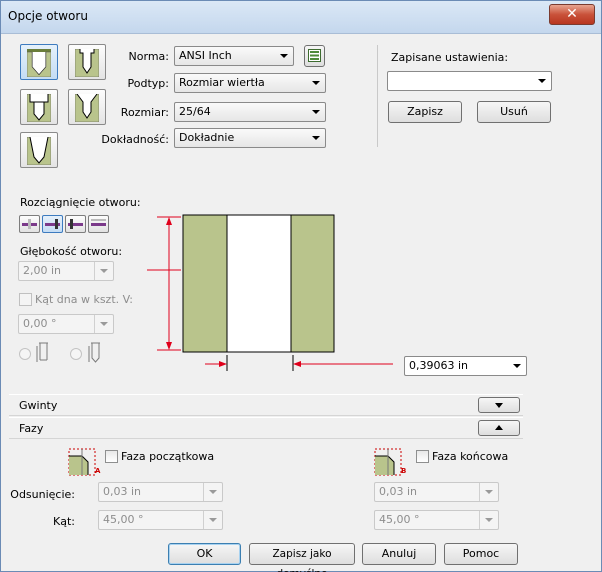  I want to click on tapered-hole-icon, so click(39, 151).